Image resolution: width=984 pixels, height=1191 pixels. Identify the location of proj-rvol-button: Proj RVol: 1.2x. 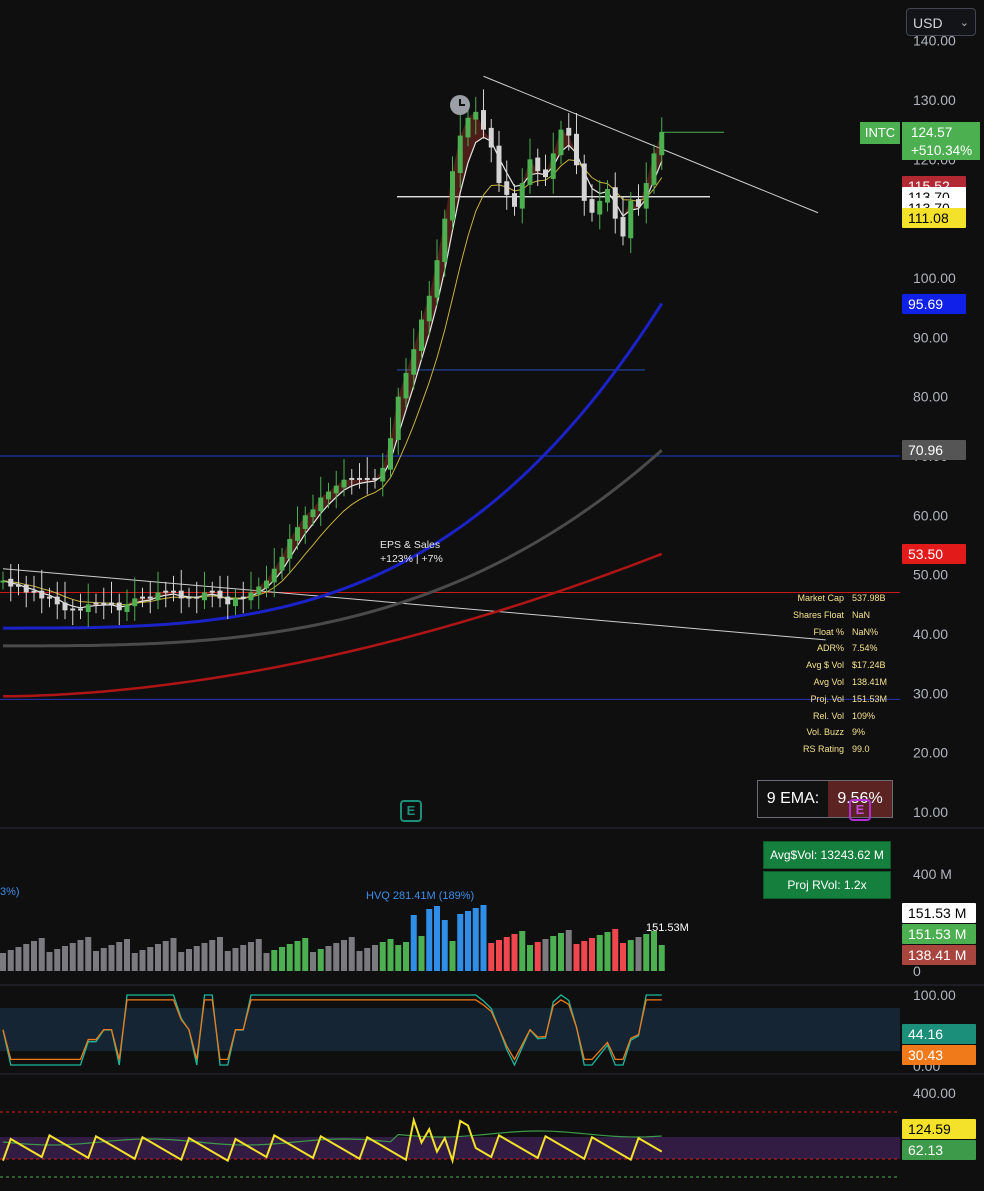
(827, 885).